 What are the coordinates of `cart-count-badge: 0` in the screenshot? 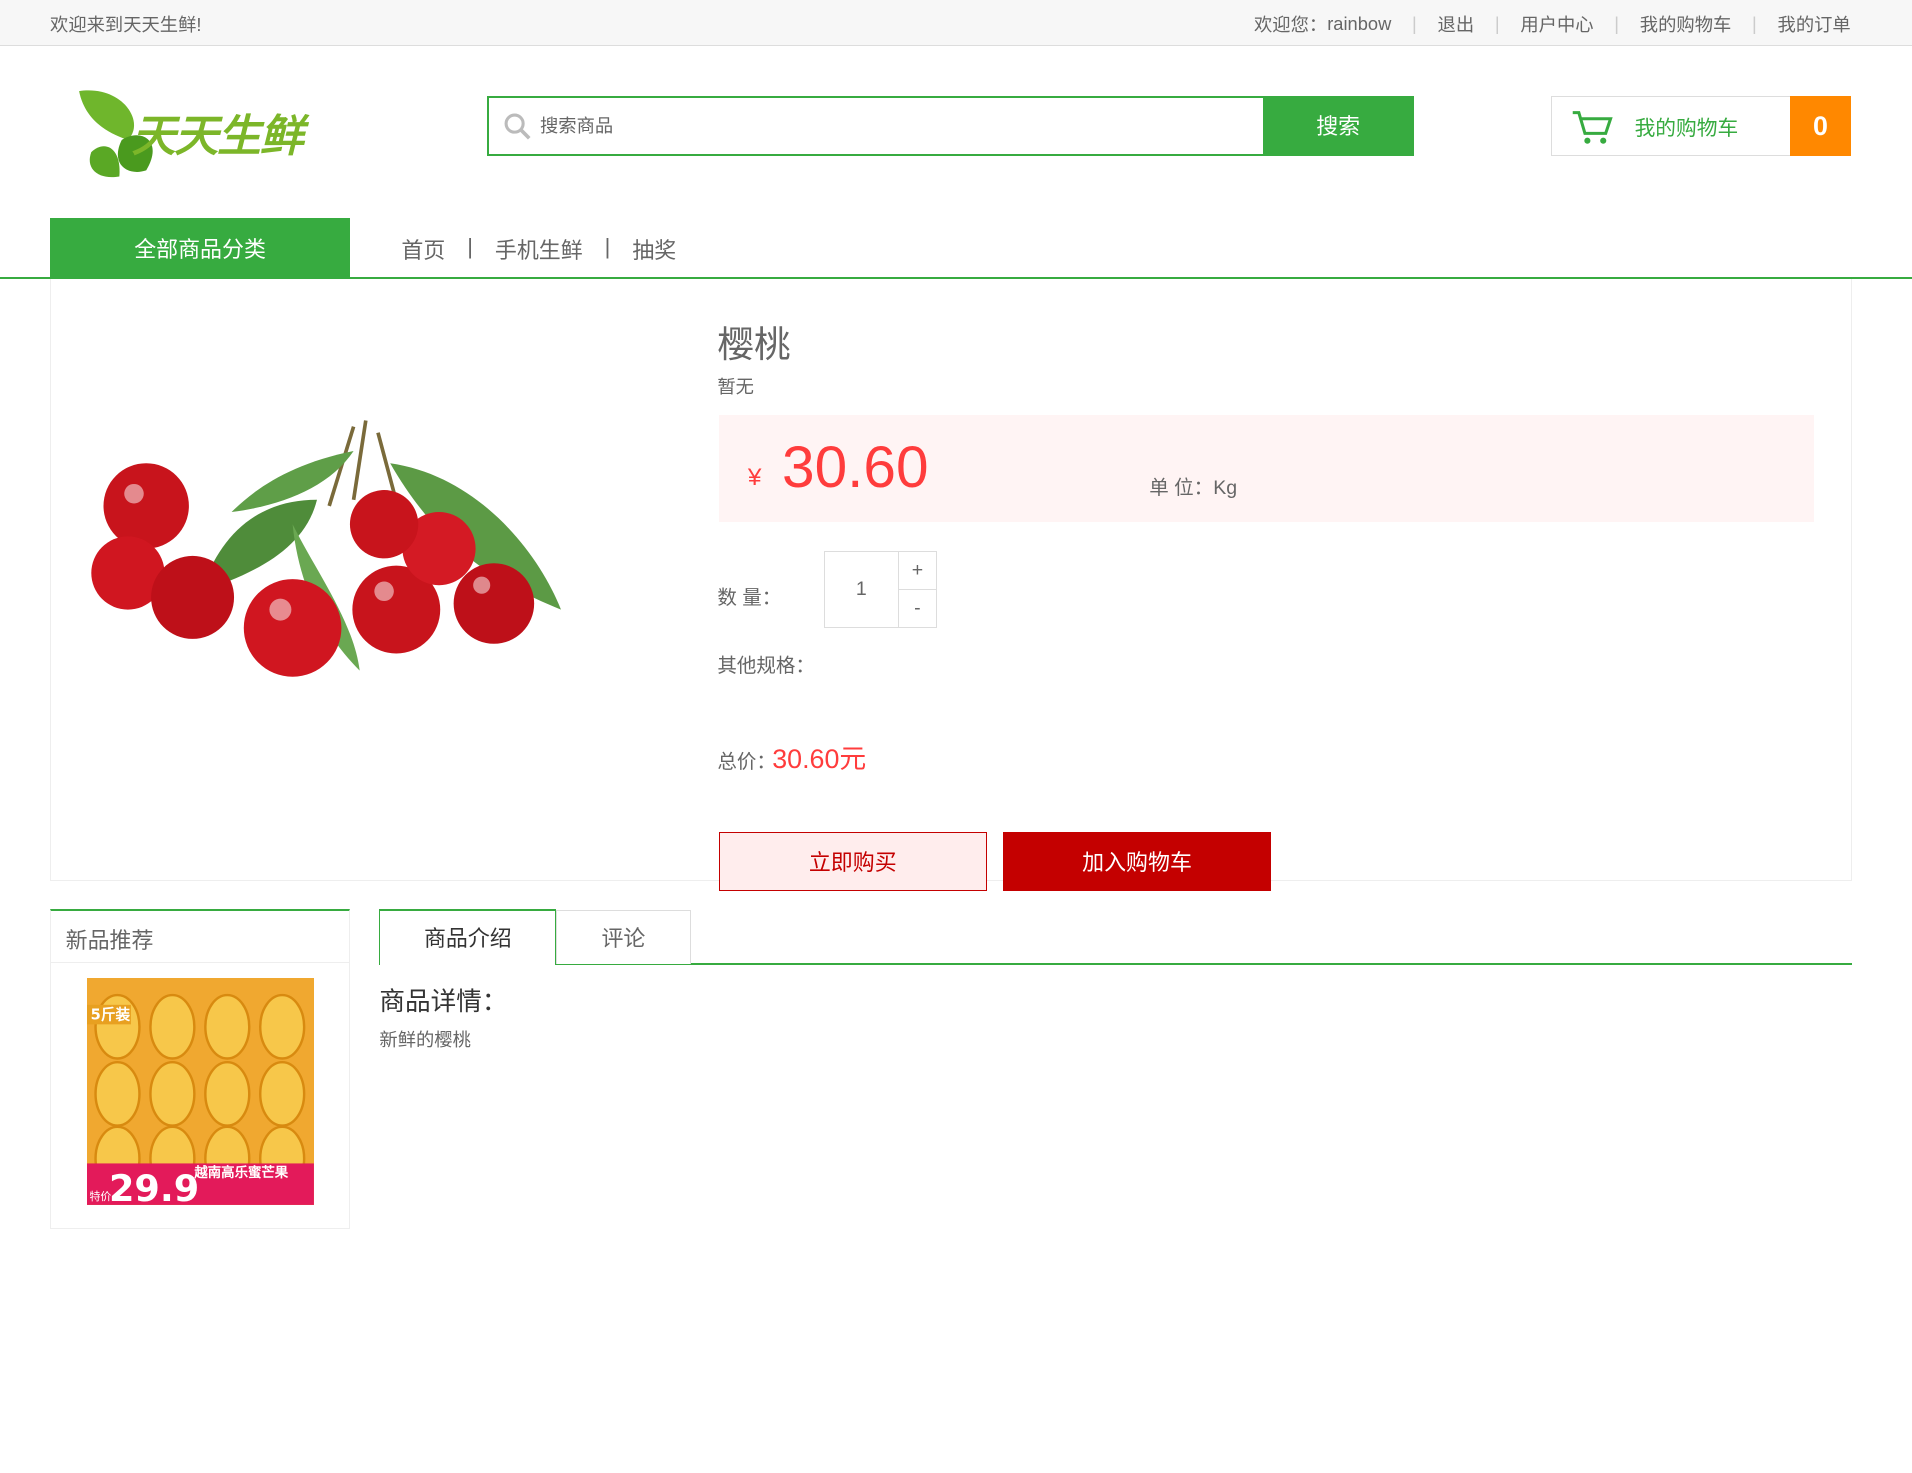 It's located at (1820, 126).